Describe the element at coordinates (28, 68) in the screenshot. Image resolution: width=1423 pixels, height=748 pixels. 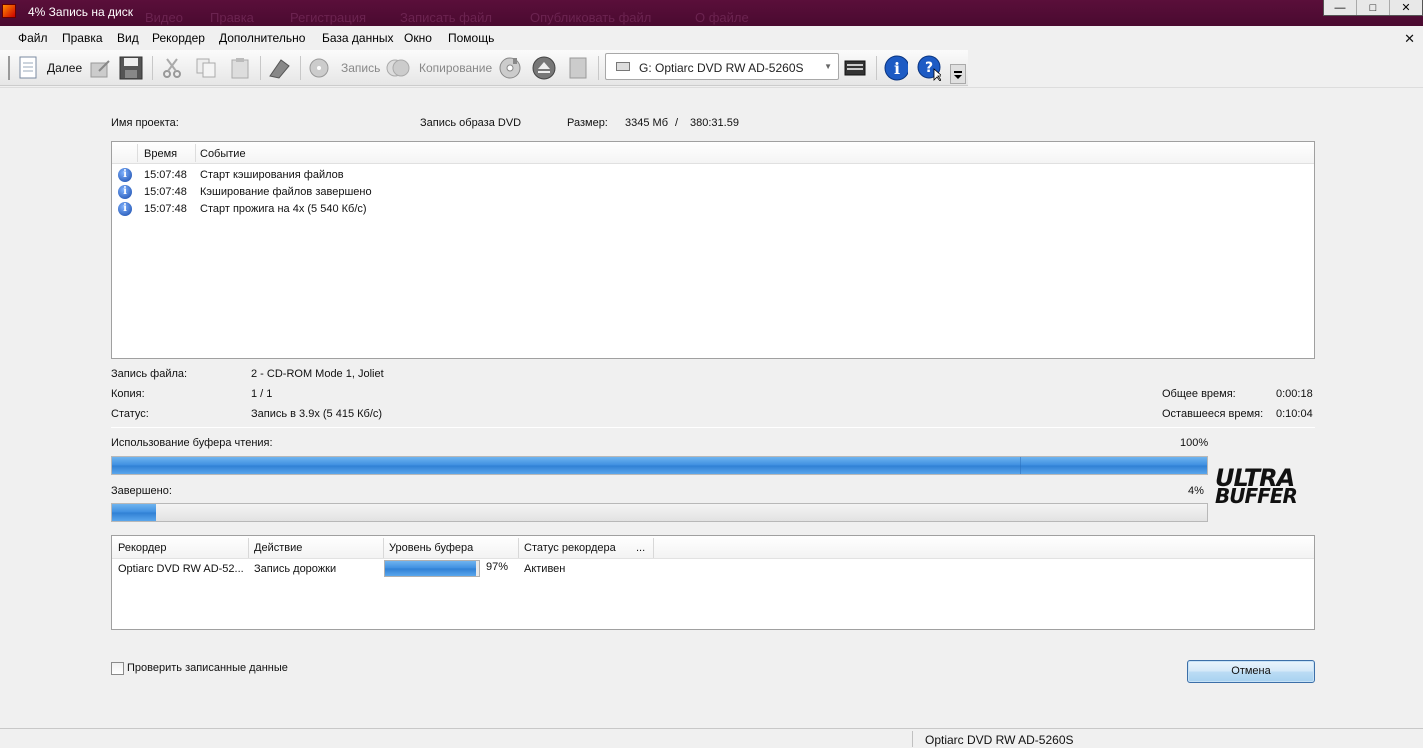
I see `new-document-icon` at that location.